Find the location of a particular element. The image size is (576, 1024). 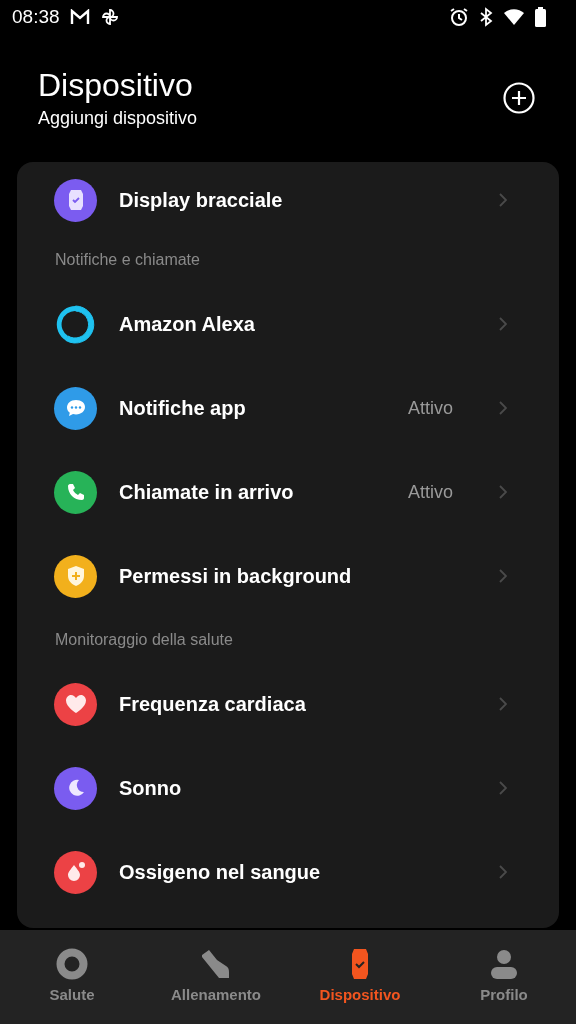

item-label: Display bracciale is located at coordinates (298, 200).